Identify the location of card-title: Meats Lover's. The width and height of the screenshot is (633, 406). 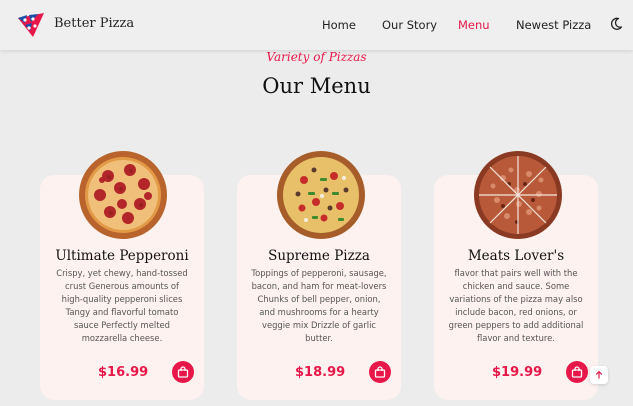
(516, 256).